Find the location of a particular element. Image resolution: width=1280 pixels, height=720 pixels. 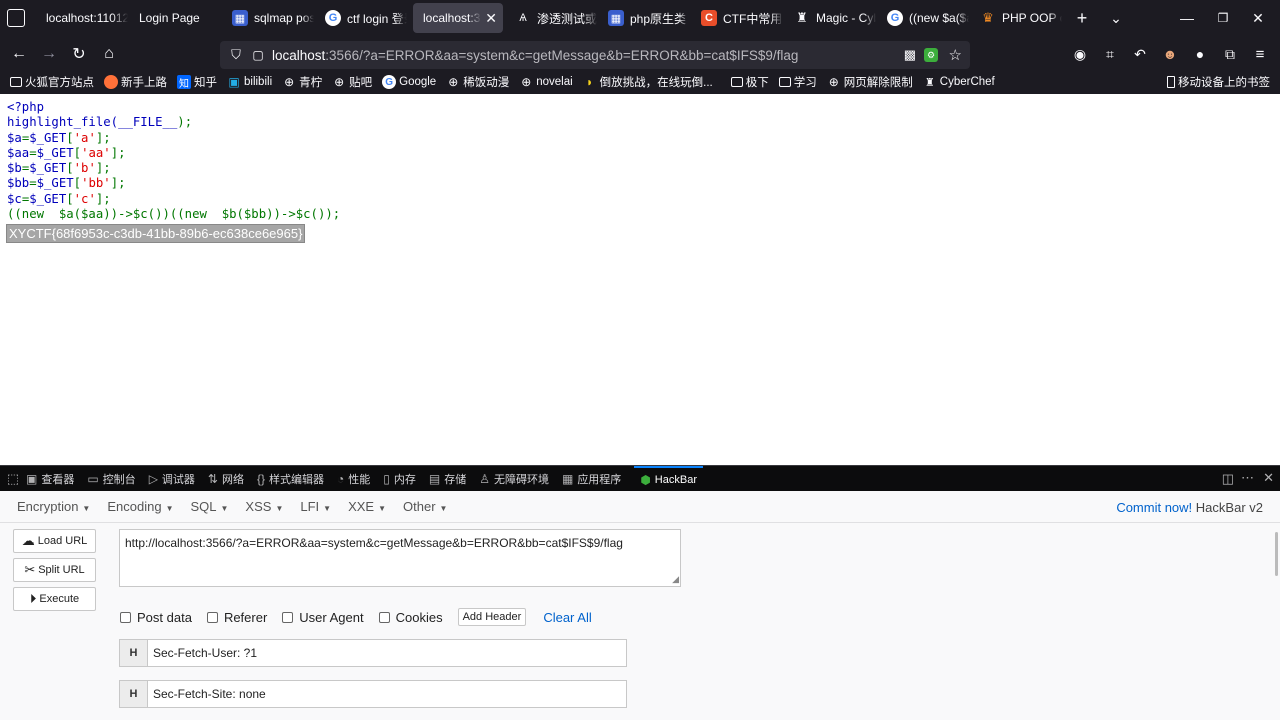

extension-avatar-icon: ☻ is located at coordinates (1170, 54).